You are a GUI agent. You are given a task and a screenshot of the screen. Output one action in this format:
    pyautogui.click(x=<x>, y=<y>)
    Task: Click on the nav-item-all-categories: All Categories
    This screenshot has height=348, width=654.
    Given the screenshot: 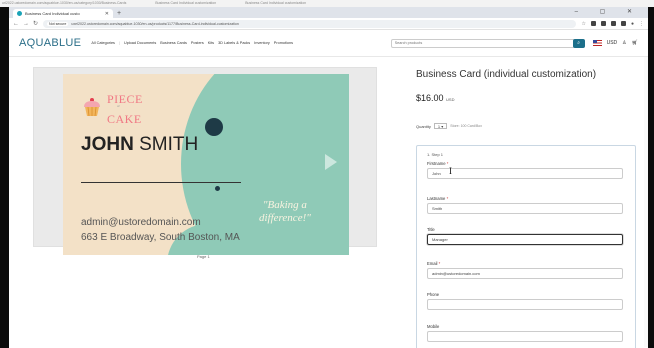 What is the action you would take?
    pyautogui.click(x=103, y=43)
    